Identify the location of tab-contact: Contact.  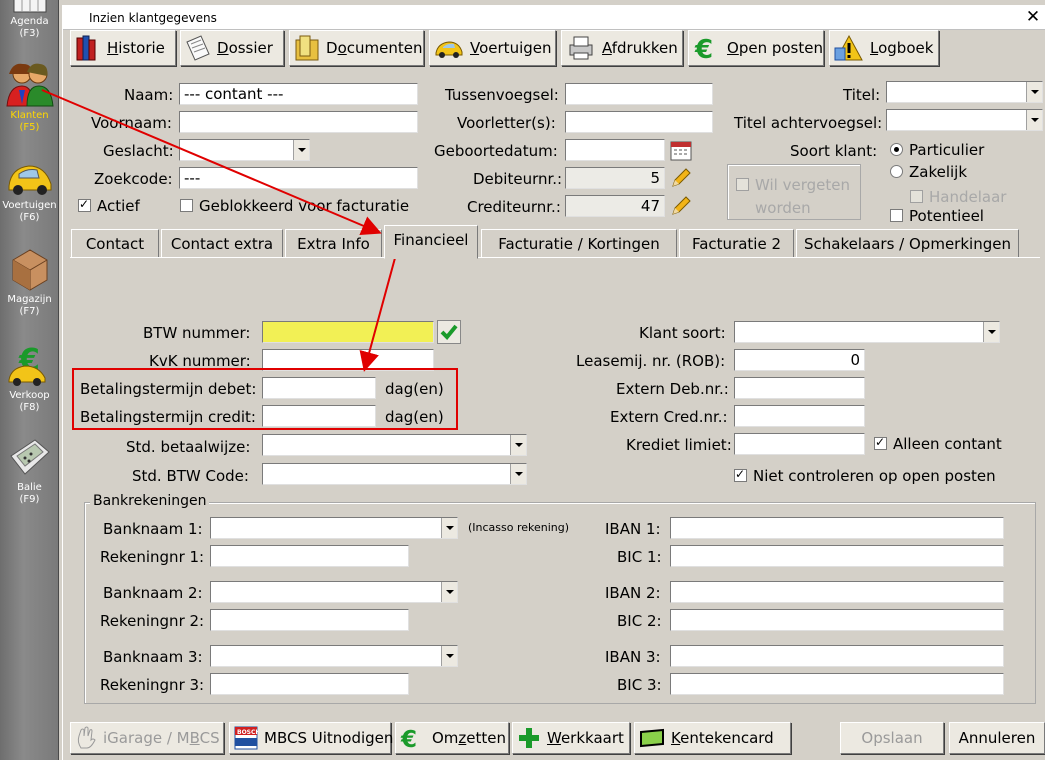
(115, 243).